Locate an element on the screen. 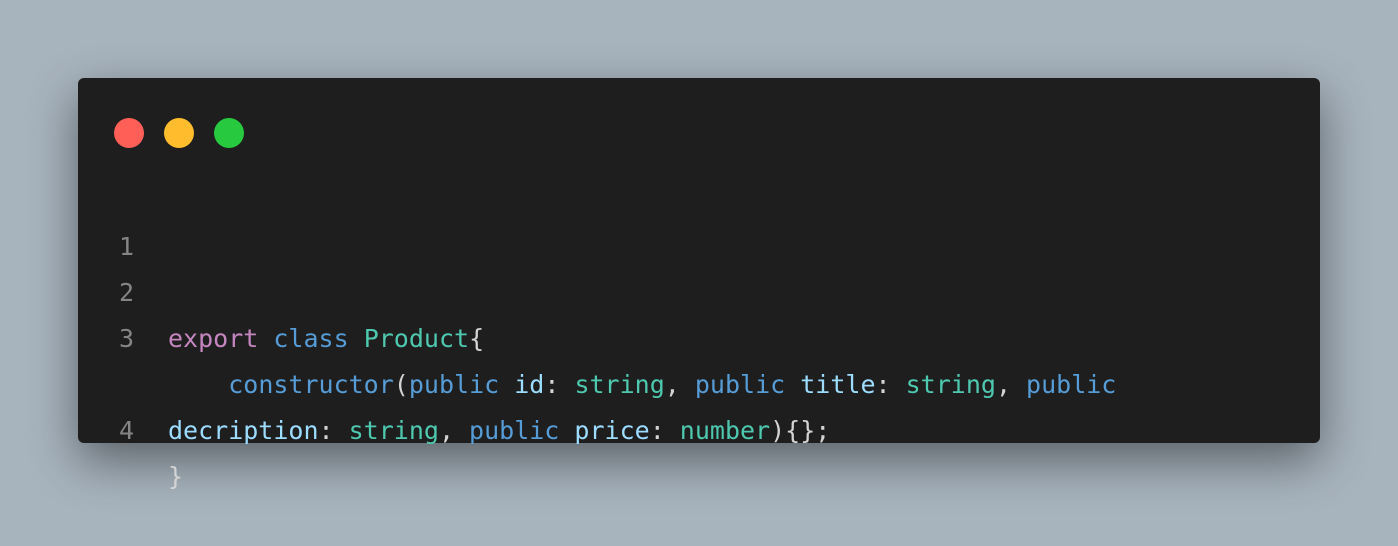 This screenshot has width=1398, height=546. maximize-button is located at coordinates (229, 133).